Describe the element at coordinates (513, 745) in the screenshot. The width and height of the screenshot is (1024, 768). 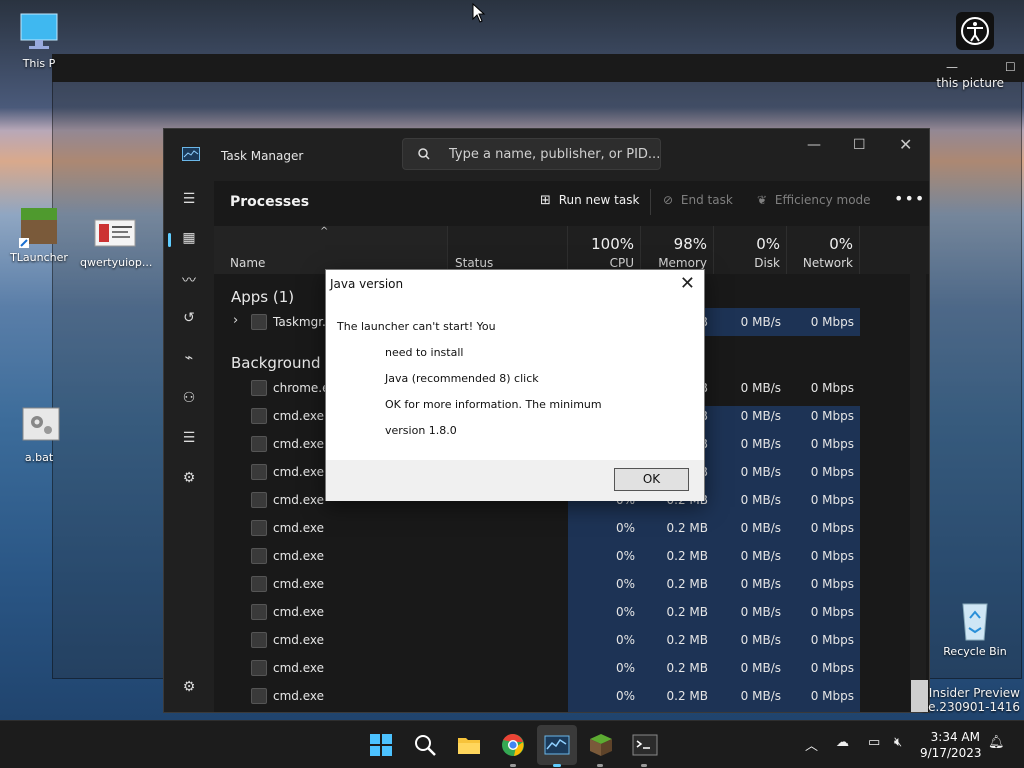
I see `chrome-icon` at that location.